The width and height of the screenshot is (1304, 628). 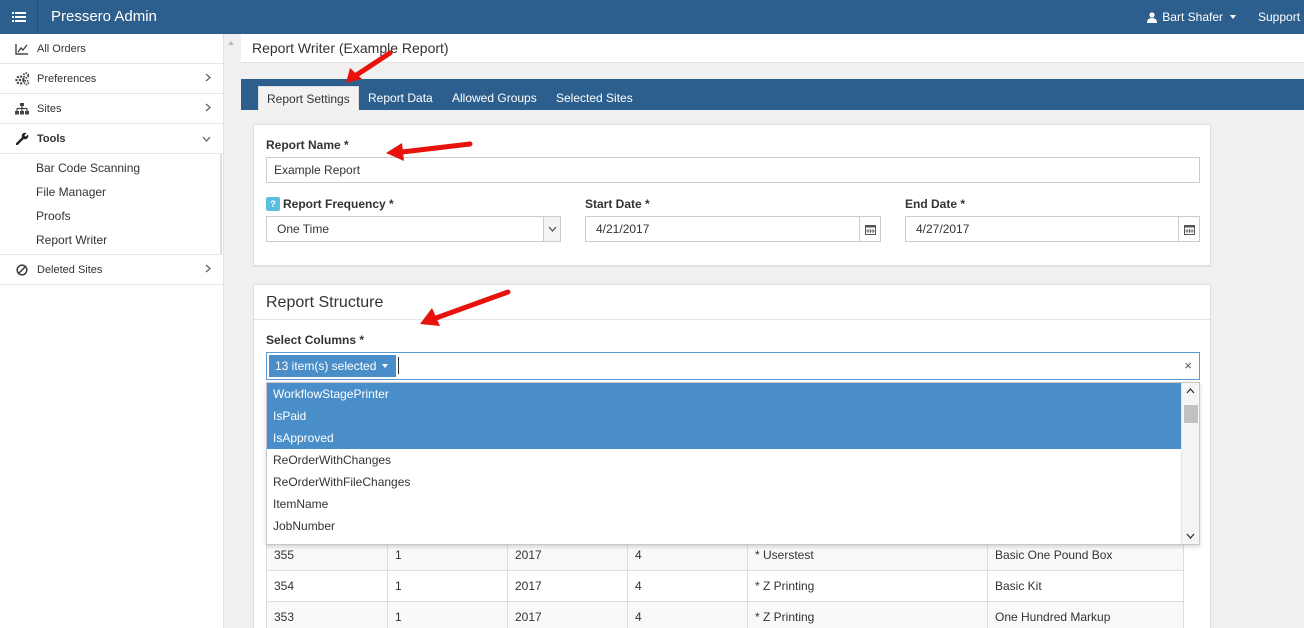 I want to click on user-name: Bart Shafer, so click(x=1192, y=17).